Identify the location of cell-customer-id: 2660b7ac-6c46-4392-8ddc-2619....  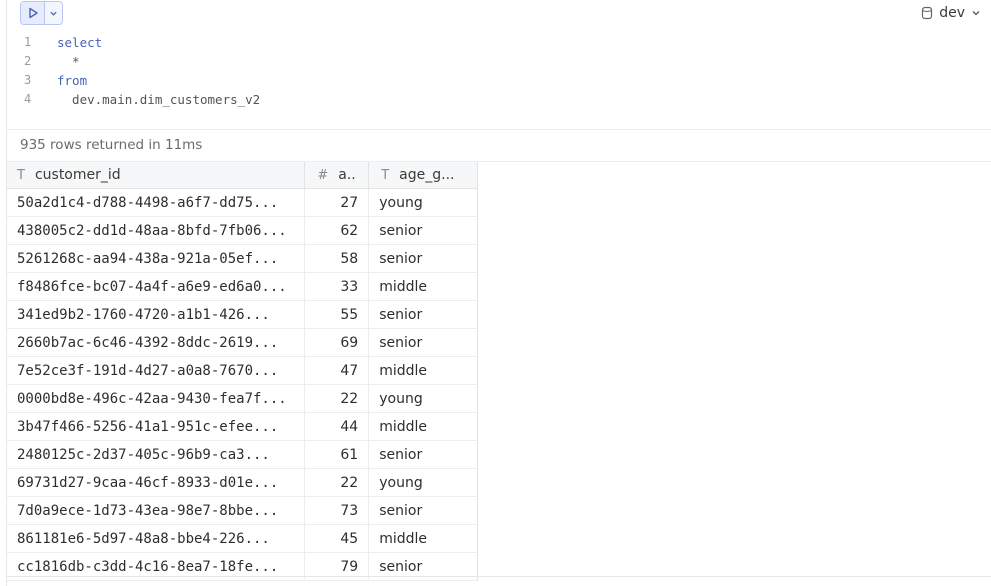
(156, 342).